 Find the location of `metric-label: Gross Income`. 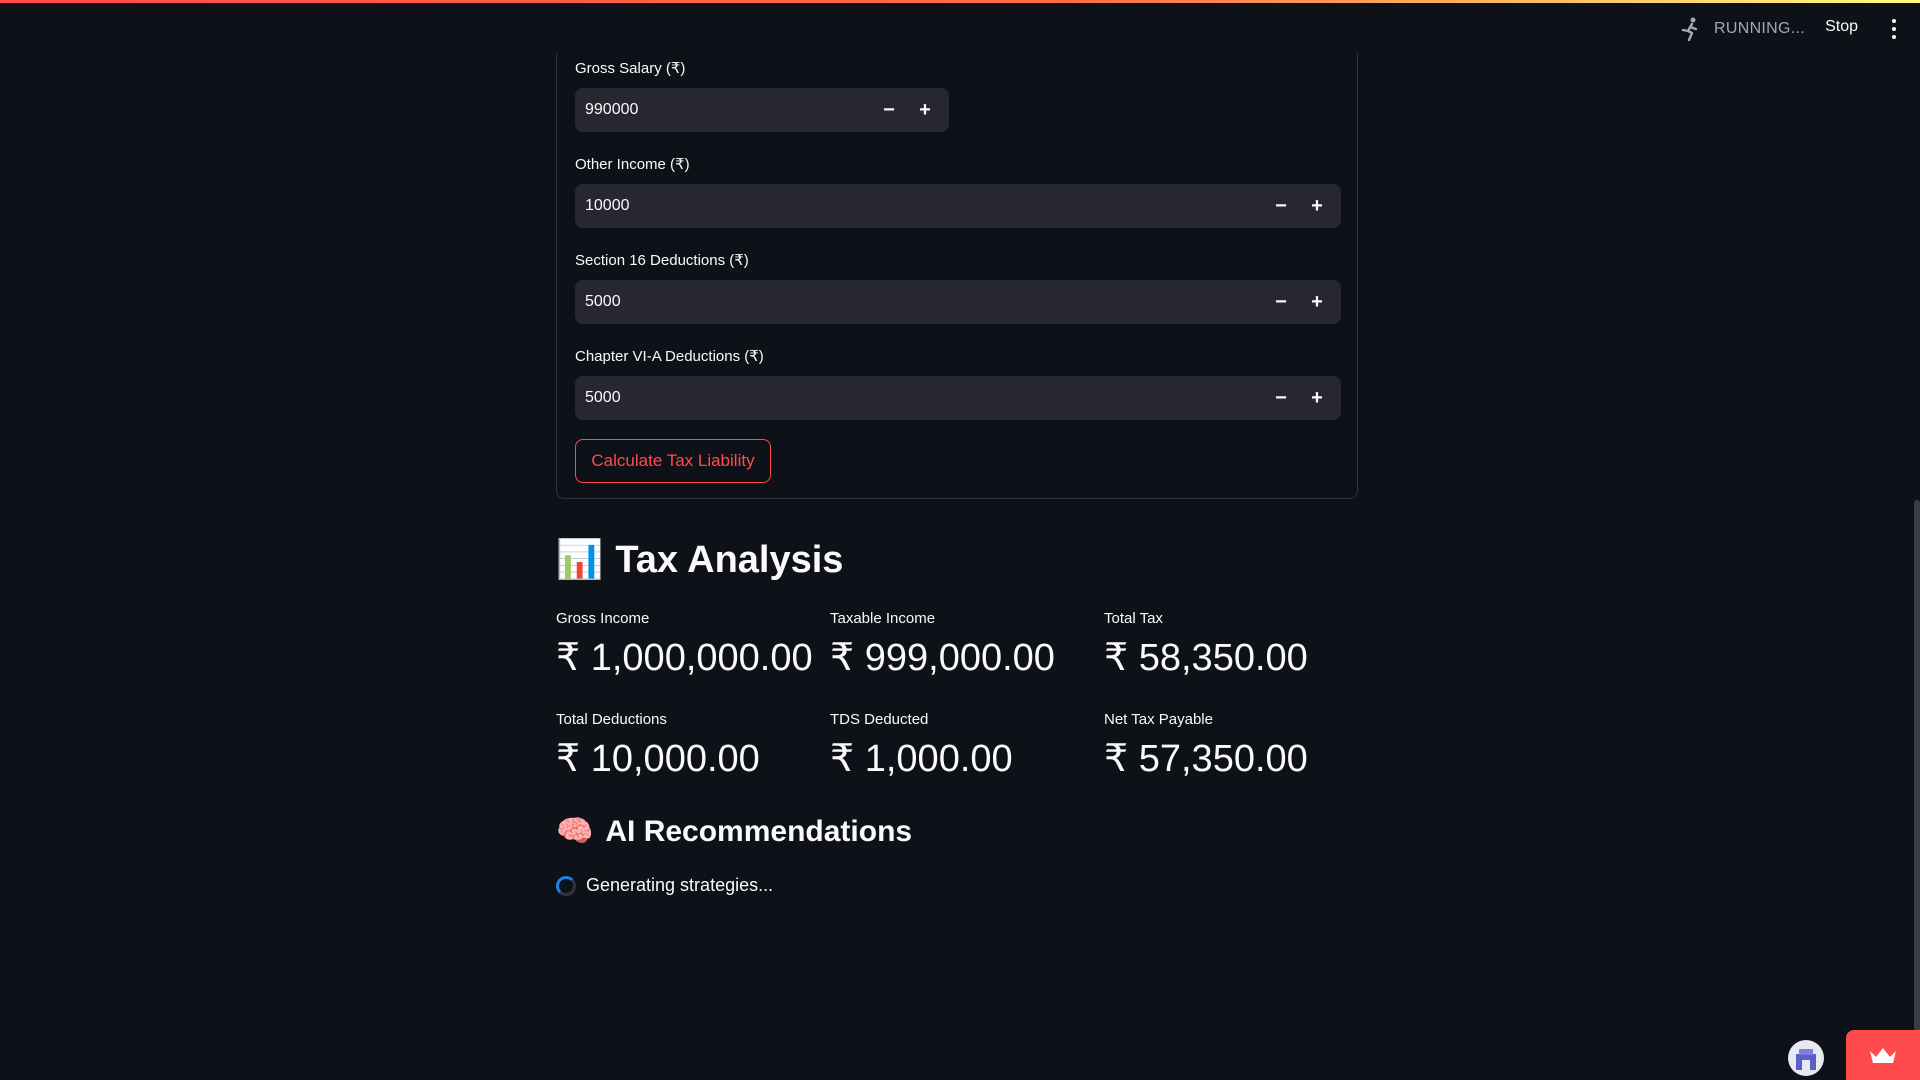

metric-label: Gross Income is located at coordinates (603, 618).